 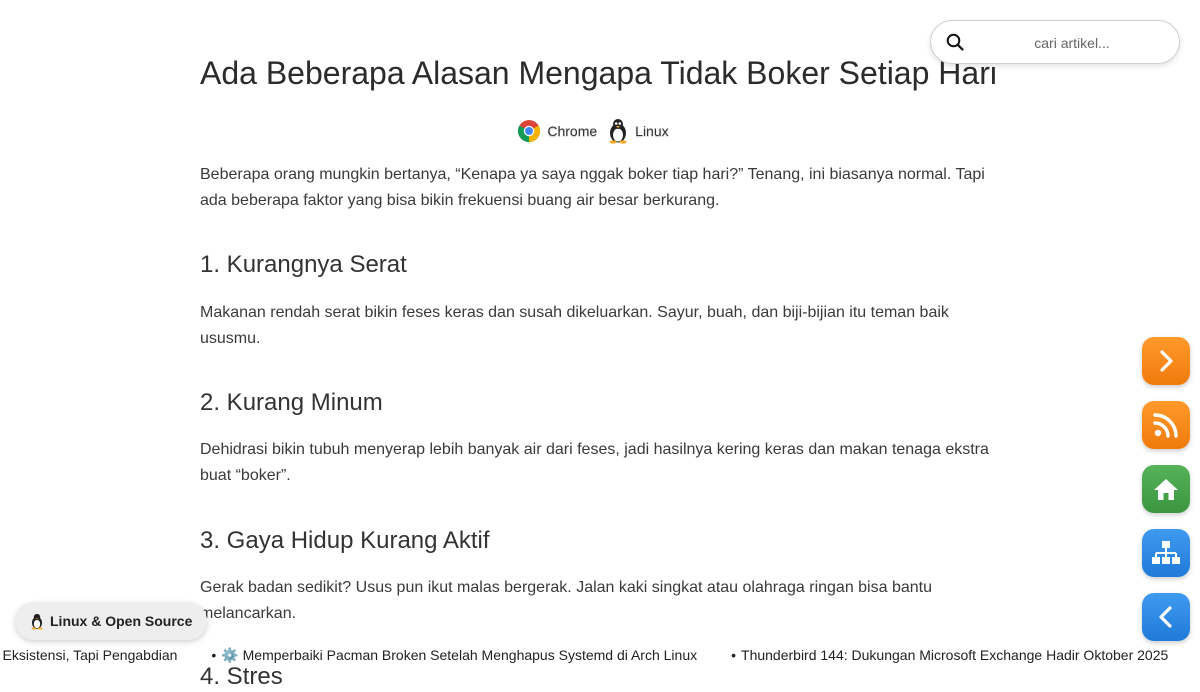 I want to click on home-icon, so click(x=1166, y=489).